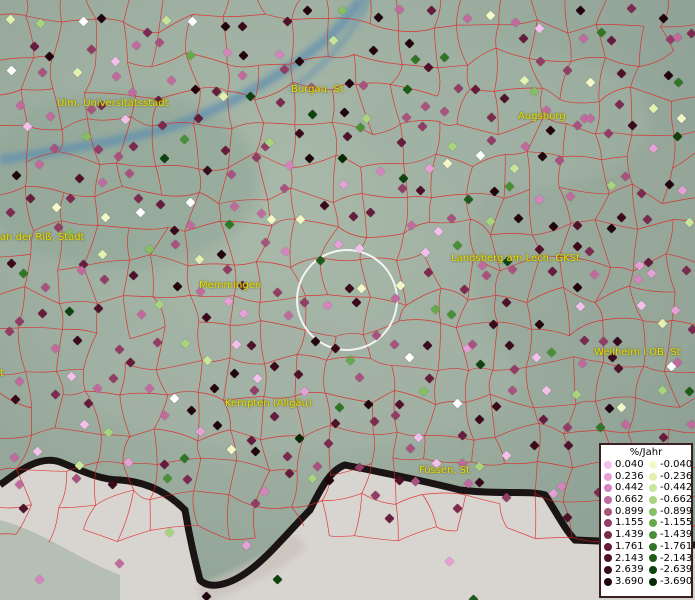 Image resolution: width=695 pixels, height=600 pixels. Describe the element at coordinates (629, 570) in the screenshot. I see `legend-label-positive: 2.639` at that location.